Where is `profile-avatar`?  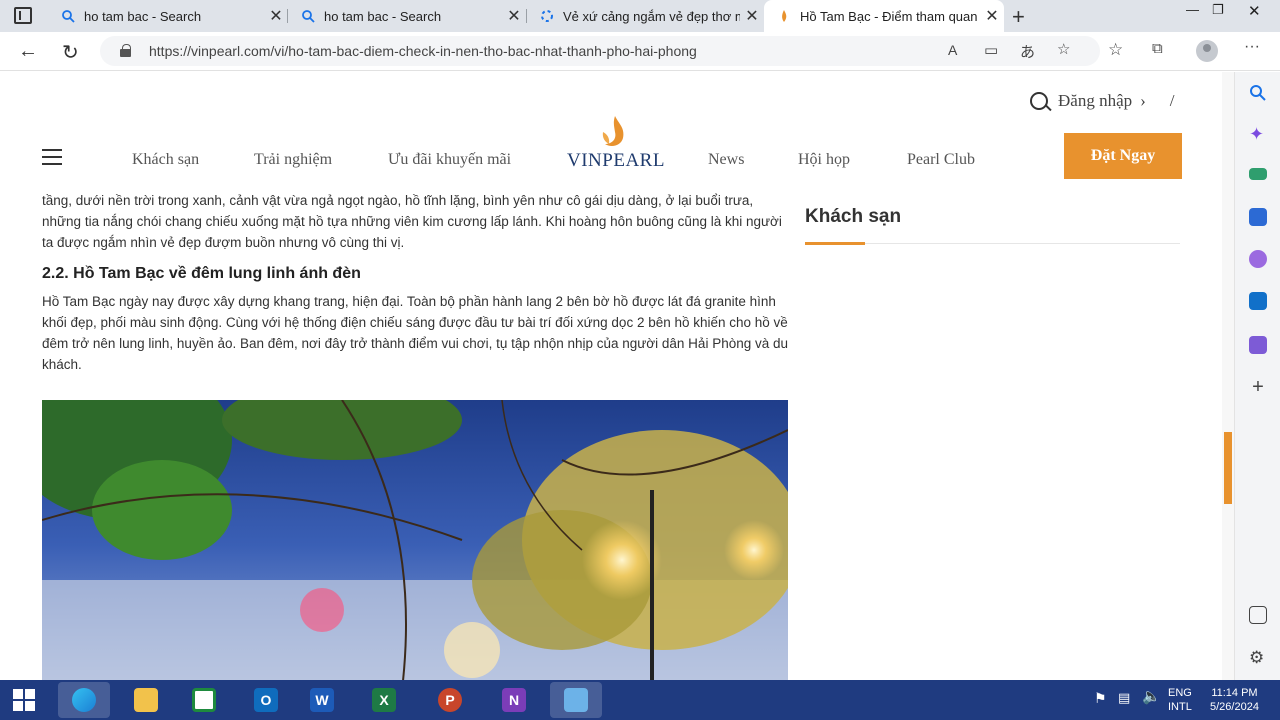
profile-avatar is located at coordinates (1207, 51).